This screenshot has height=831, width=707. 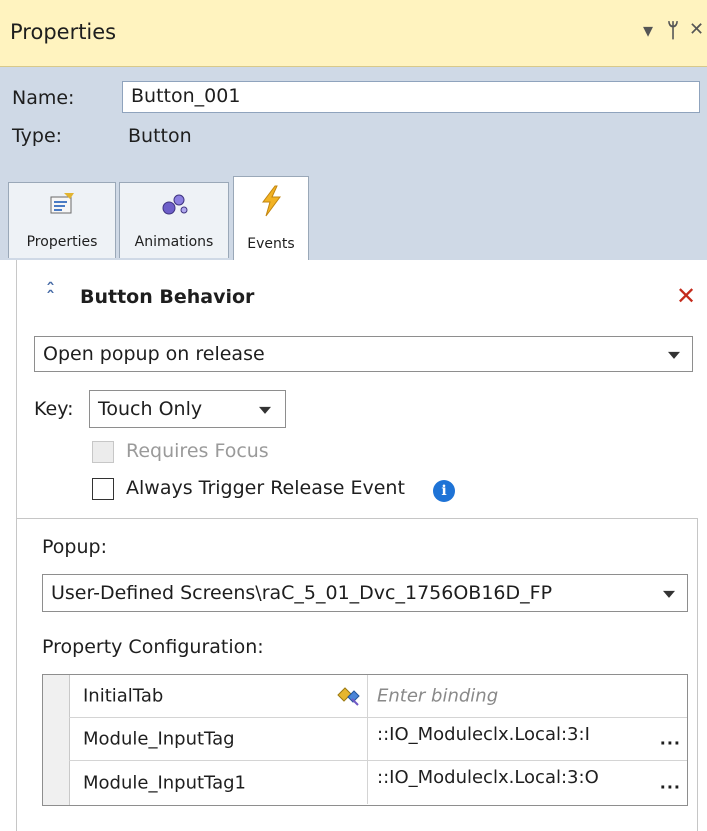 I want to click on always-trigger-checkbox, so click(x=103, y=489).